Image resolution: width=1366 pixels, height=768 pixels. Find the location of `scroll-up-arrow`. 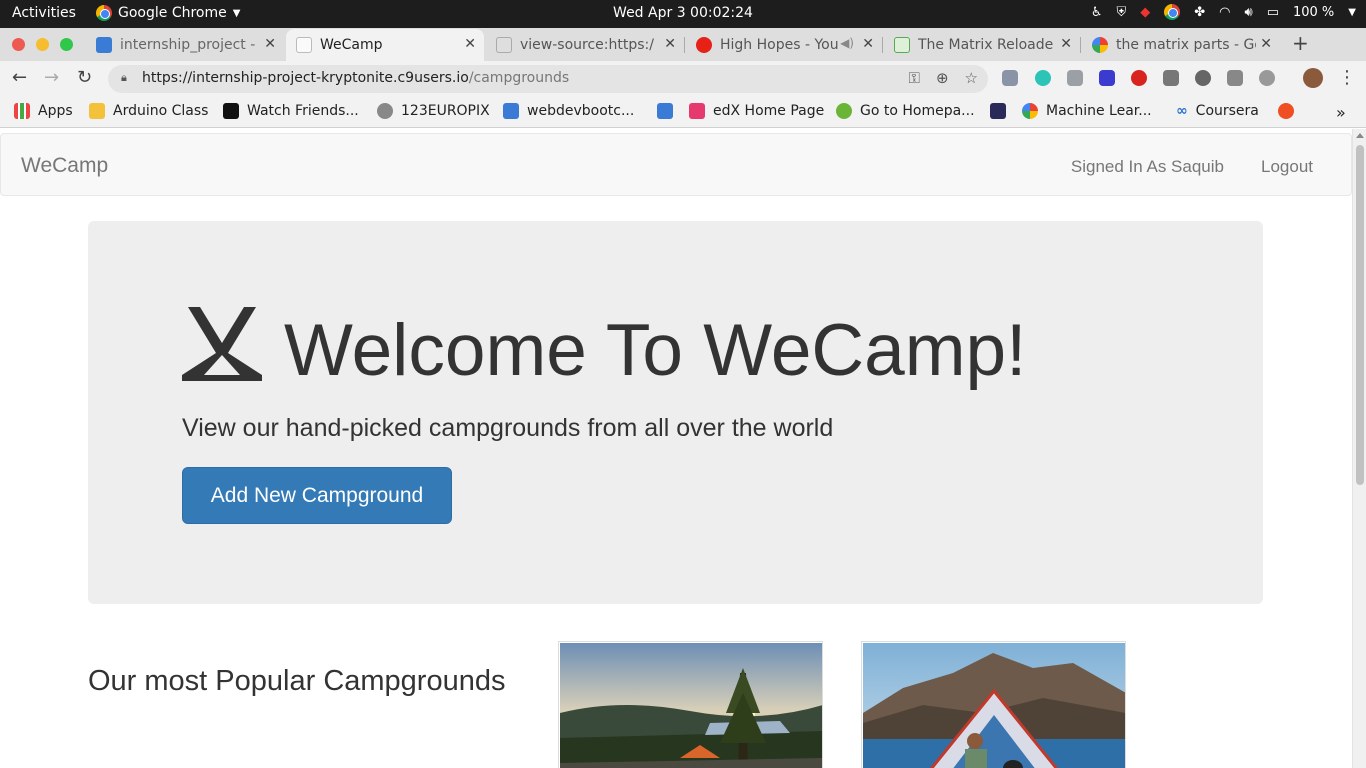

scroll-up-arrow is located at coordinates (1360, 135).